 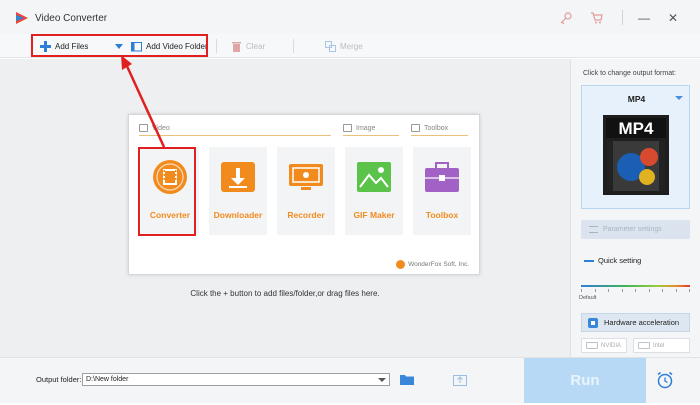 I want to click on app-logo-icon, so click(x=22, y=18).